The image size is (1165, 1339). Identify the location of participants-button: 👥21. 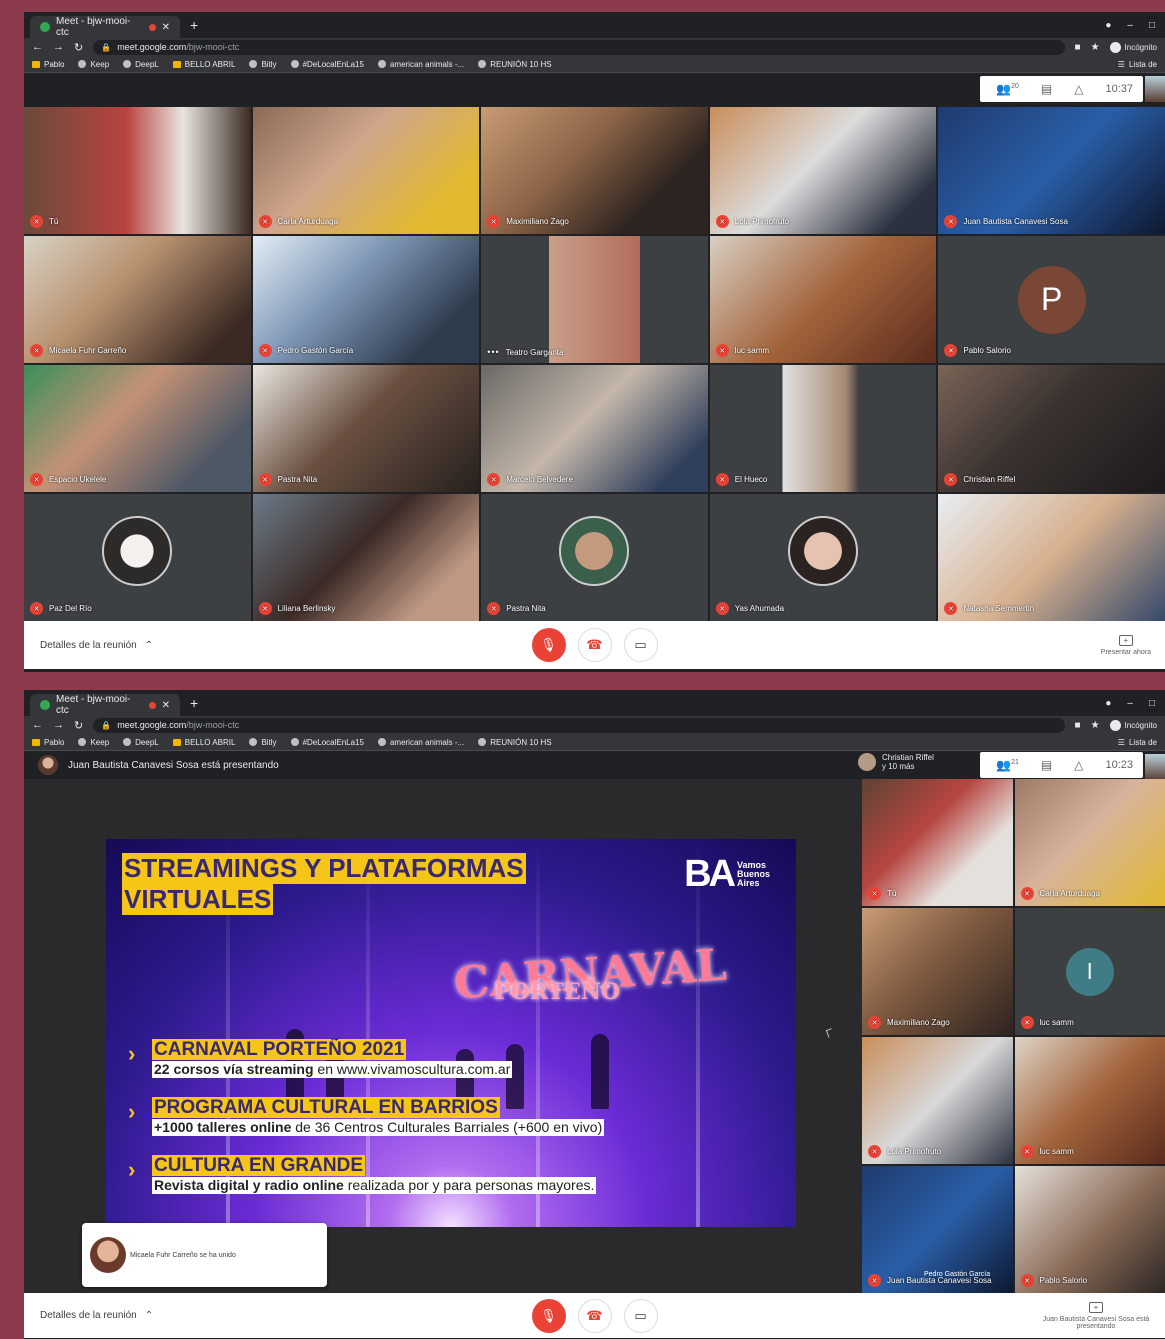
(1007, 765).